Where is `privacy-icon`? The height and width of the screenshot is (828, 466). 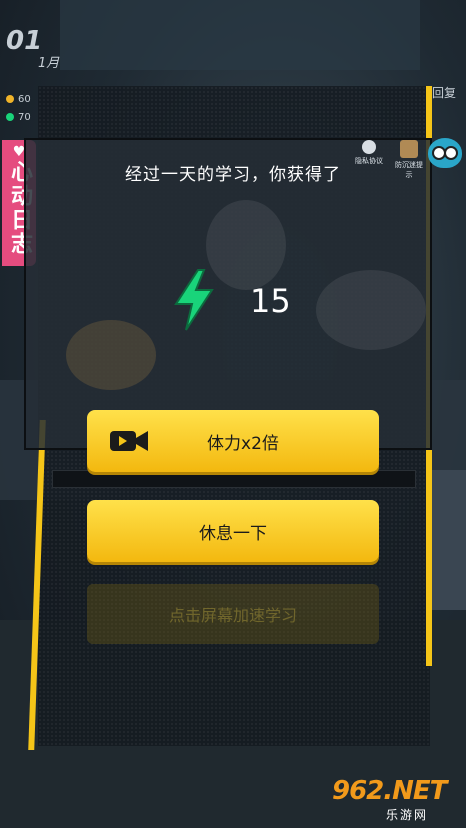
privacy-icon is located at coordinates (369, 147).